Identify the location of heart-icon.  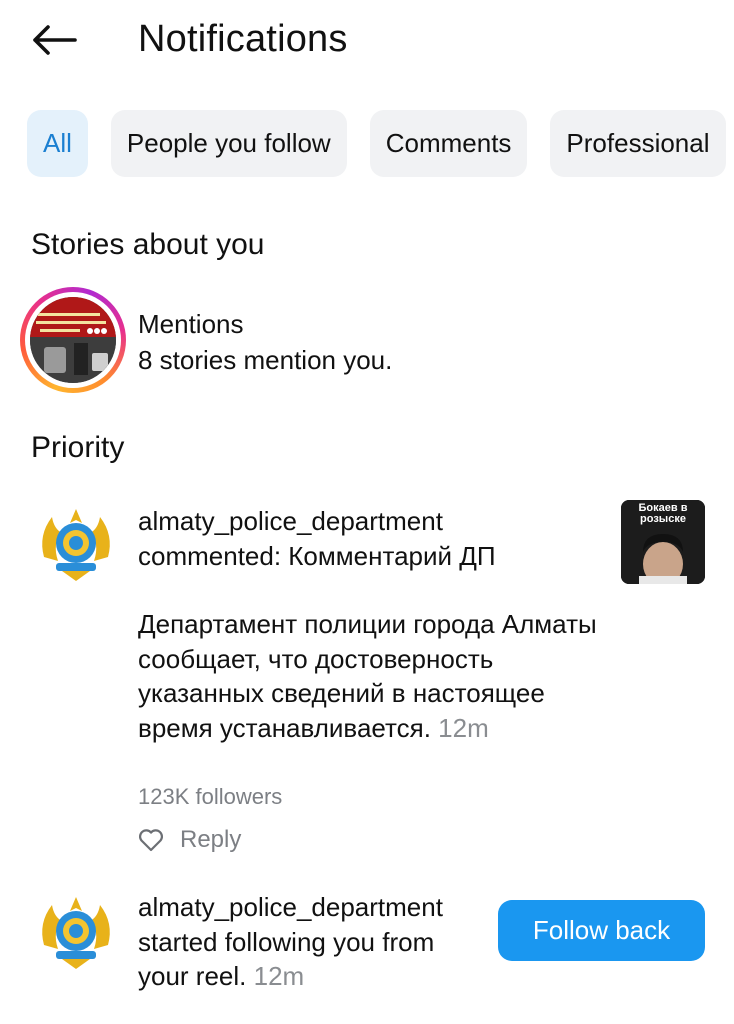
(151, 840).